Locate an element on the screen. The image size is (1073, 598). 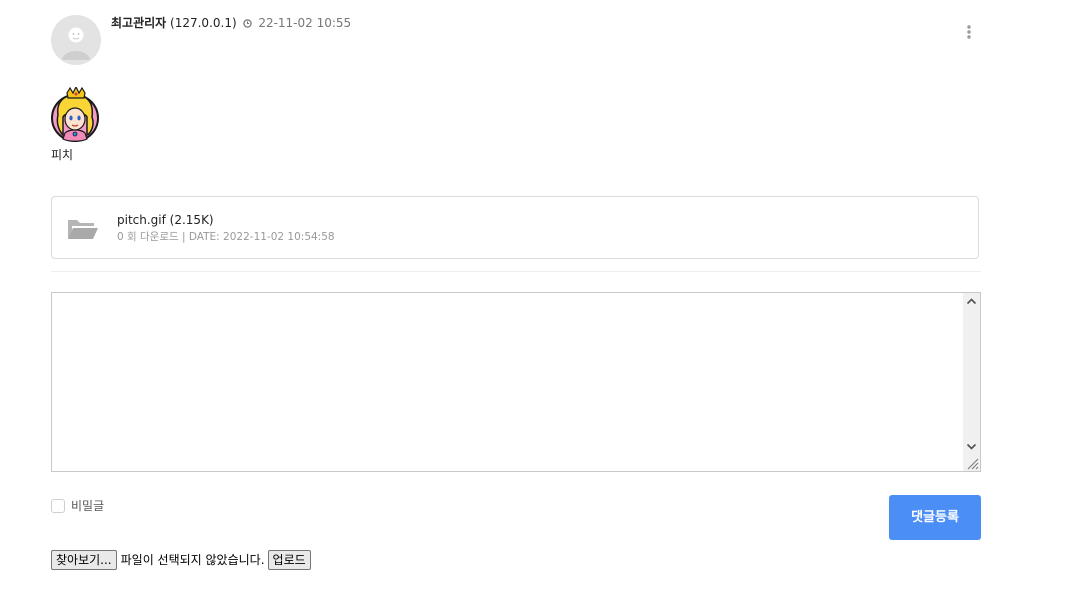
file-upload-row: 찾아보기... 파일이 선택되지 않았습니다. 업로드 is located at coordinates (181, 561).